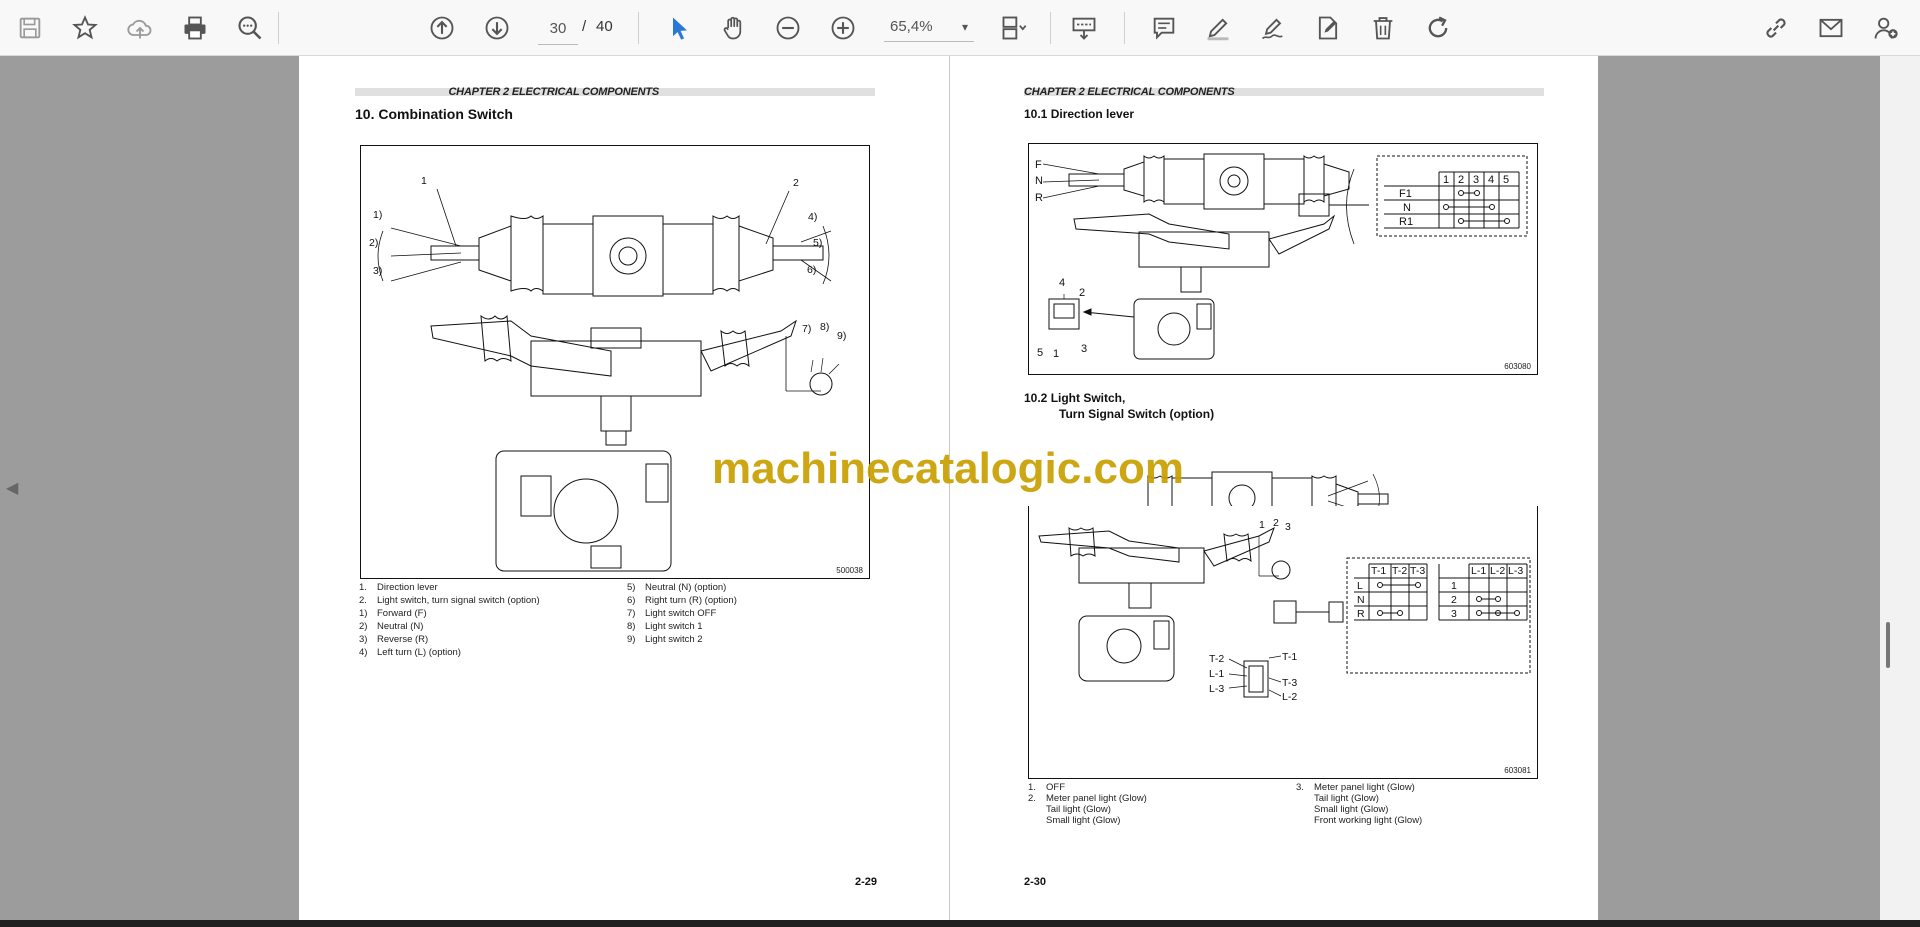 The height and width of the screenshot is (927, 1920). Describe the element at coordinates (1360, 586) in the screenshot. I see `t-row-l: L` at that location.